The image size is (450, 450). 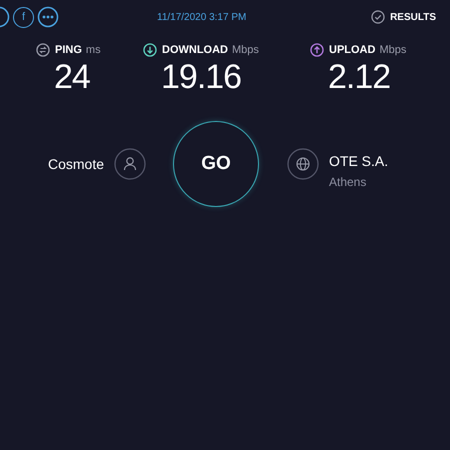 I want to click on results-label: RESULTS, so click(x=413, y=17).